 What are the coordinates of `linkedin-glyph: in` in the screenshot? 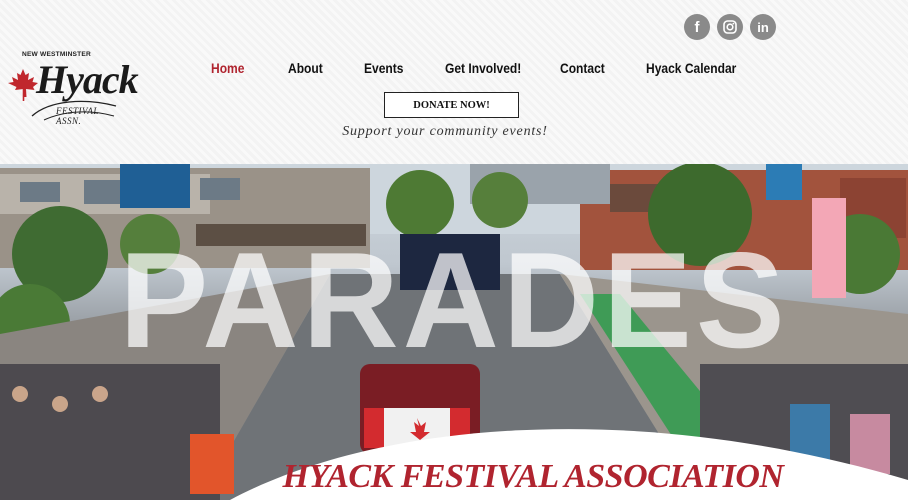 It's located at (763, 27).